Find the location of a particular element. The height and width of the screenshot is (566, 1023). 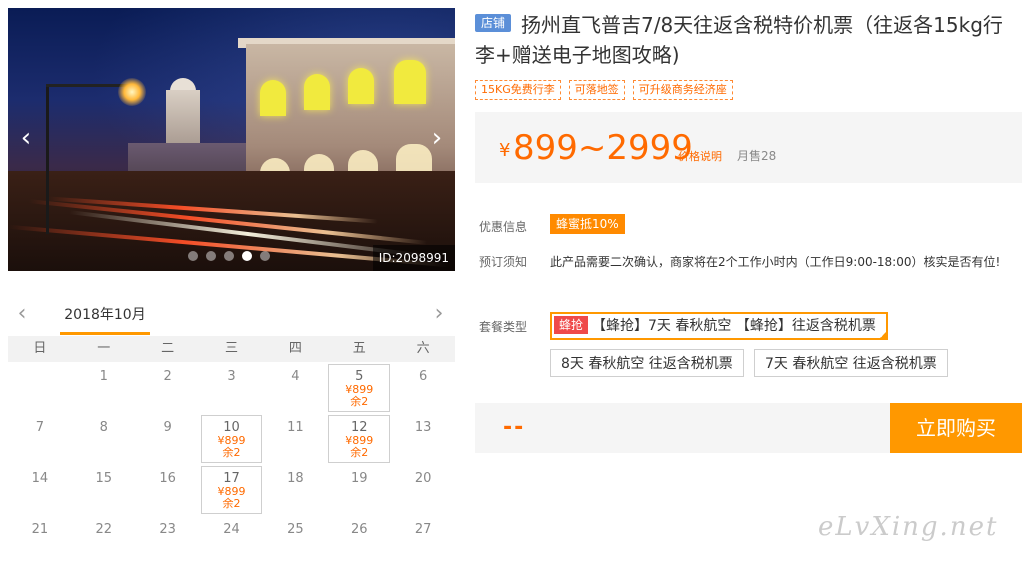

calendar-day: 7 is located at coordinates (40, 427).